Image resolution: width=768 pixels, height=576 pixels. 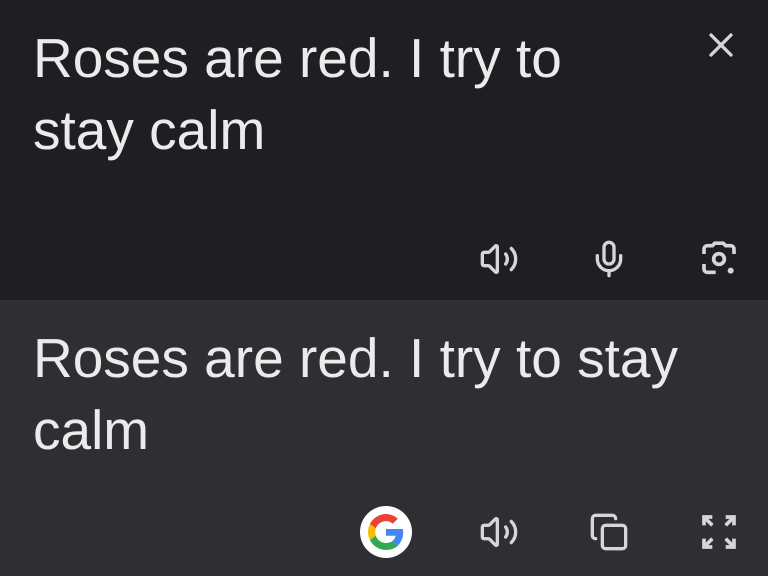 What do you see at coordinates (609, 532) in the screenshot?
I see `copy-icon` at bounding box center [609, 532].